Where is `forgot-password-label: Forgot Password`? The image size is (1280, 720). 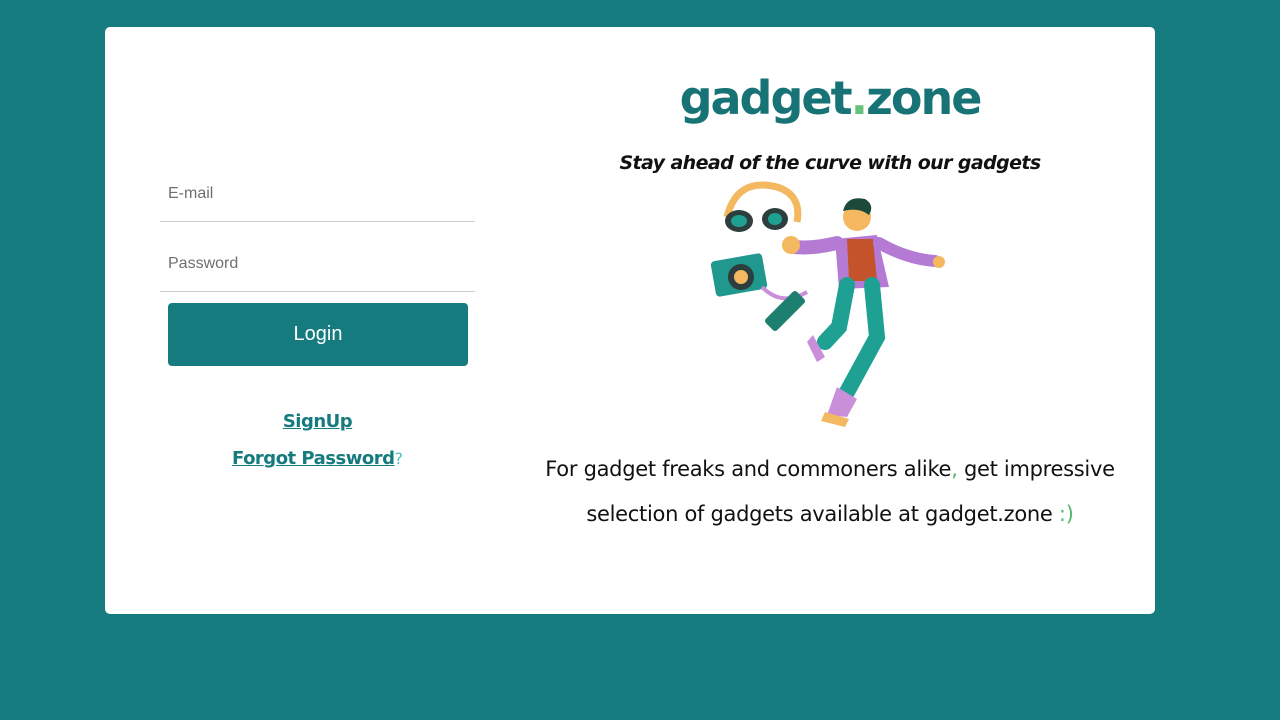 forgot-password-label: Forgot Password is located at coordinates (313, 458).